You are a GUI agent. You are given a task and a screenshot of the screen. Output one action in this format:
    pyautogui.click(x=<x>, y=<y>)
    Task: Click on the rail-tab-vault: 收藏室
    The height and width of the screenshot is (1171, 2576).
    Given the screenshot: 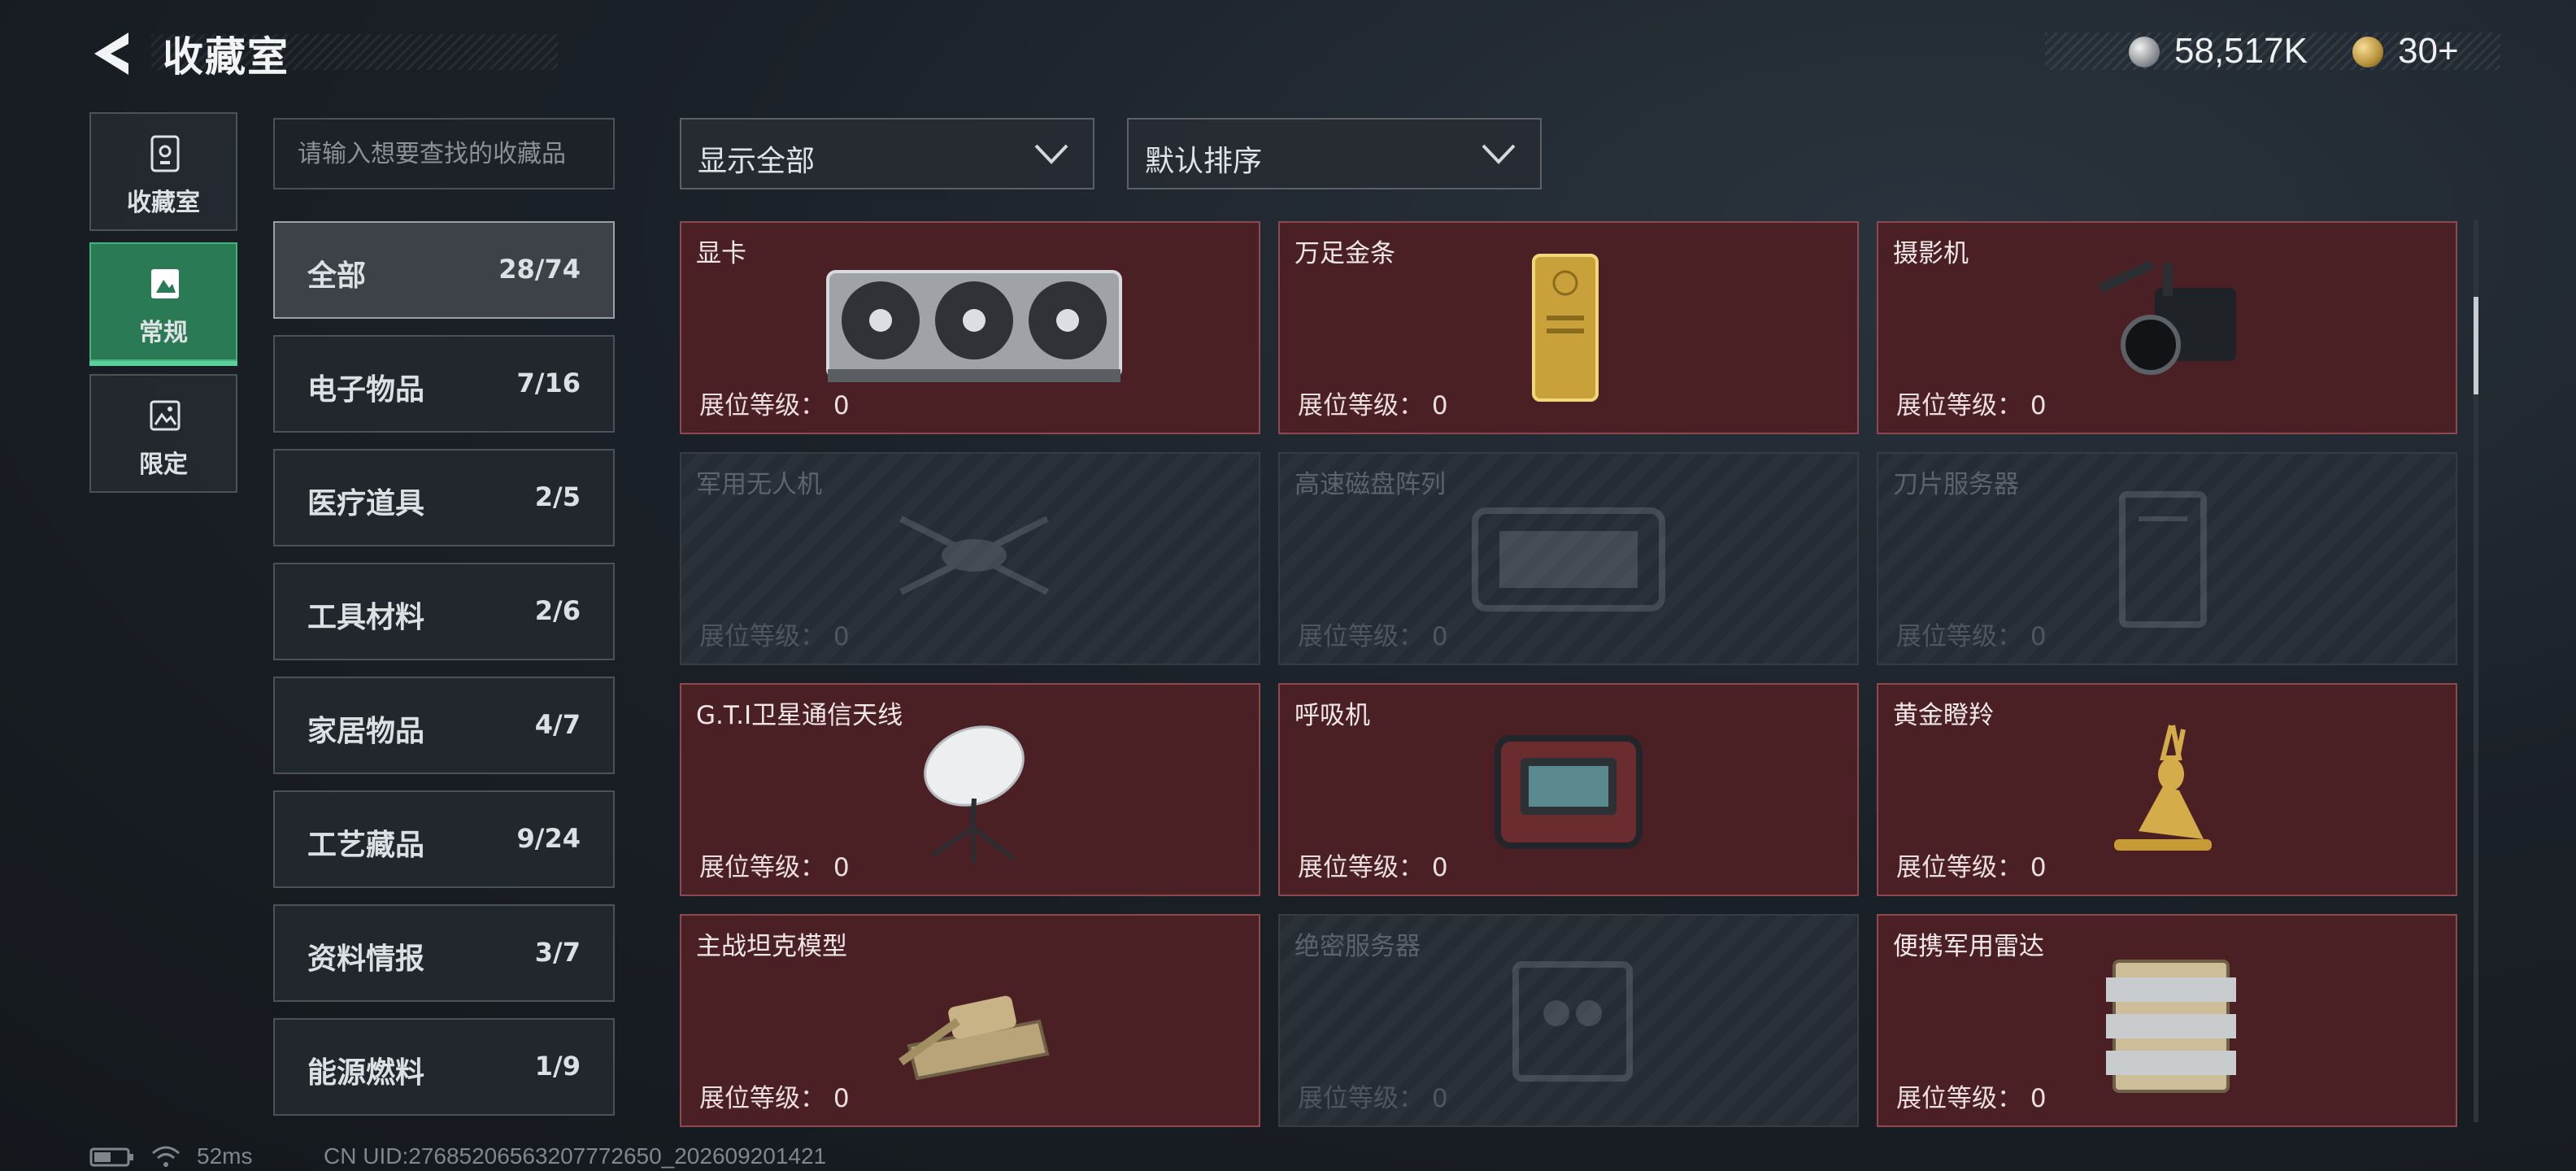 What is the action you would take?
    pyautogui.click(x=163, y=171)
    